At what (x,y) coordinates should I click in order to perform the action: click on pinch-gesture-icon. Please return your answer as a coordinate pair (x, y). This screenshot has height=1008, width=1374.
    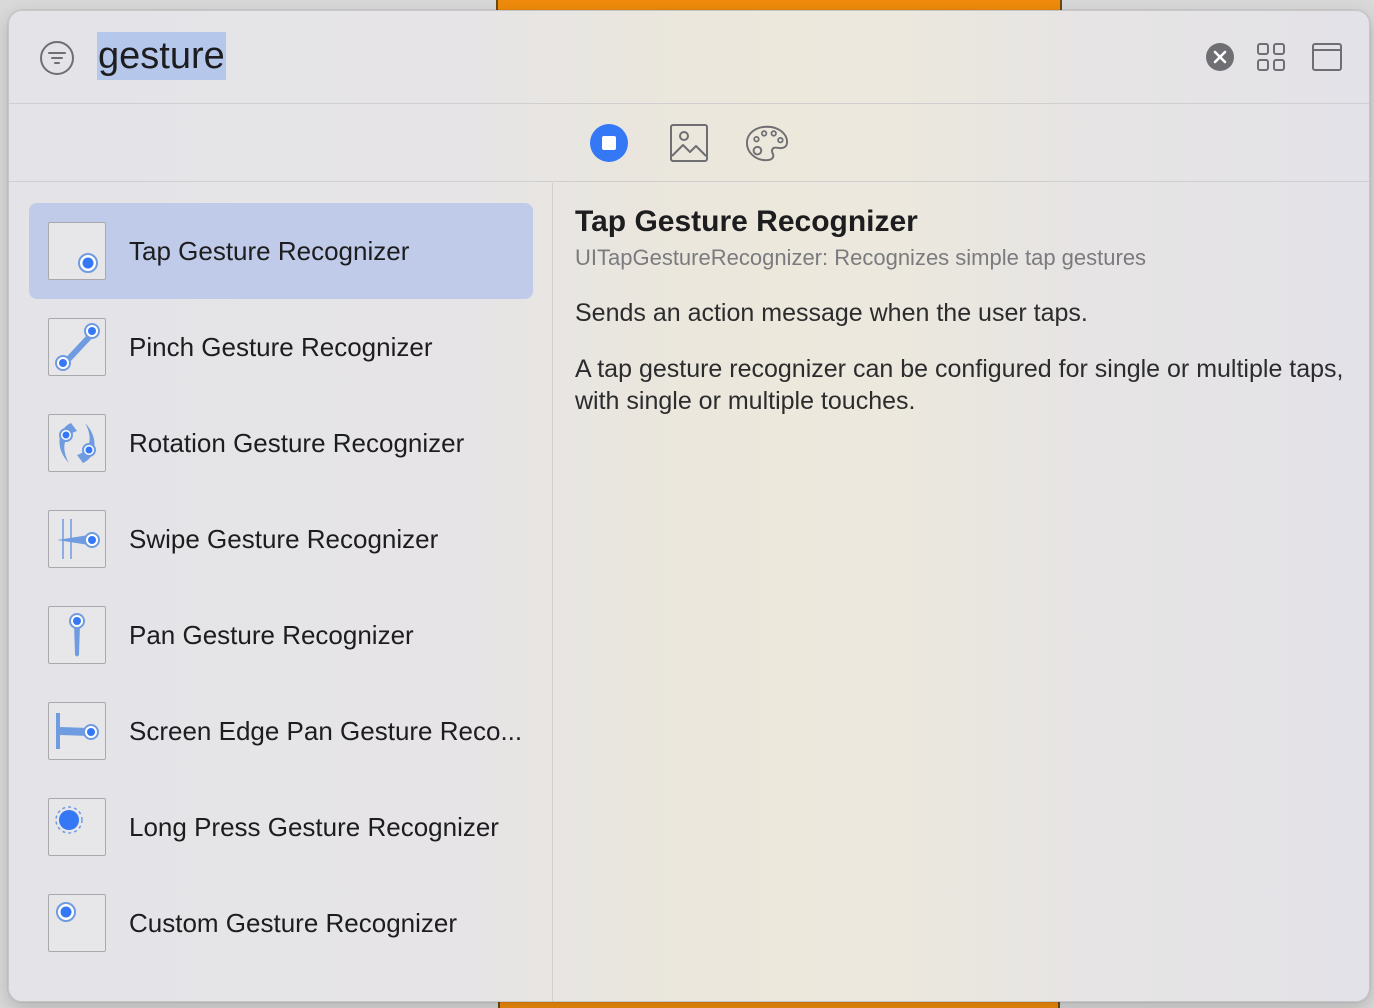
    Looking at the image, I should click on (77, 347).